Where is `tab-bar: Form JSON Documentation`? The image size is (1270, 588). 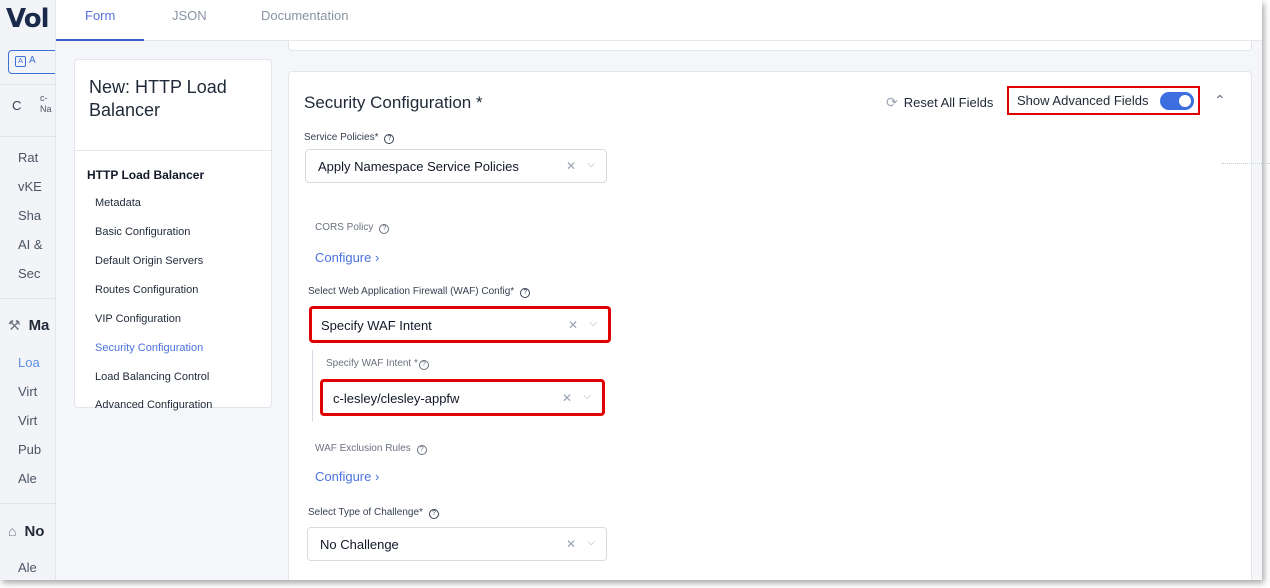
tab-bar: Form JSON Documentation is located at coordinates (659, 20).